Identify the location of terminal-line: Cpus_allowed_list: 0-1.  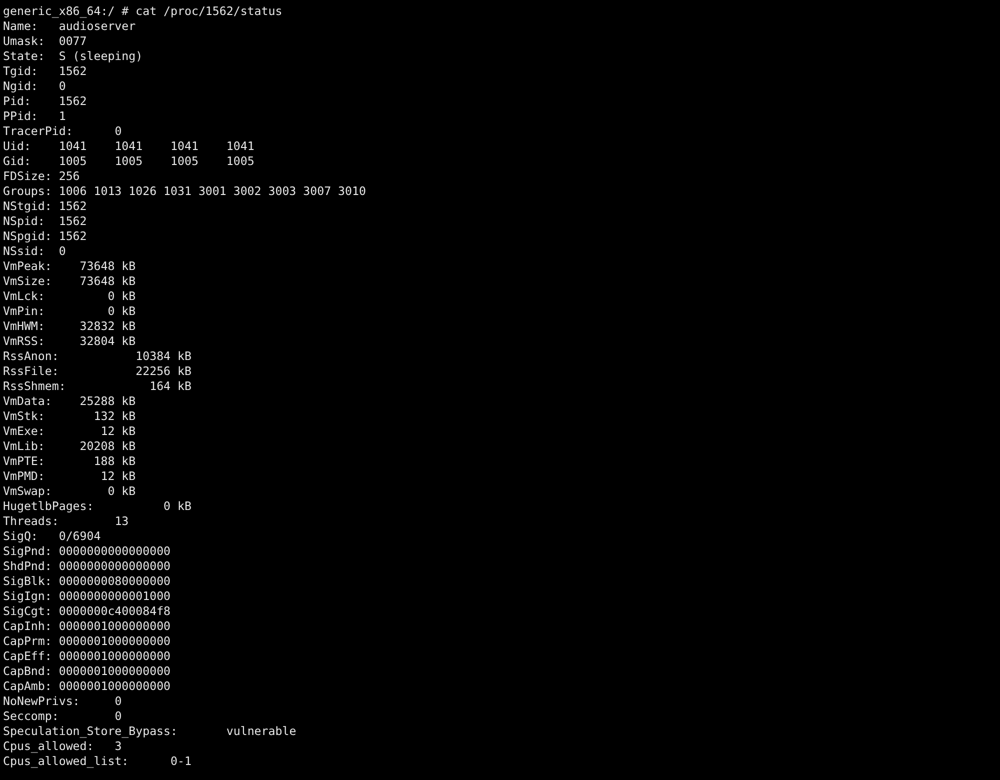
(97, 761).